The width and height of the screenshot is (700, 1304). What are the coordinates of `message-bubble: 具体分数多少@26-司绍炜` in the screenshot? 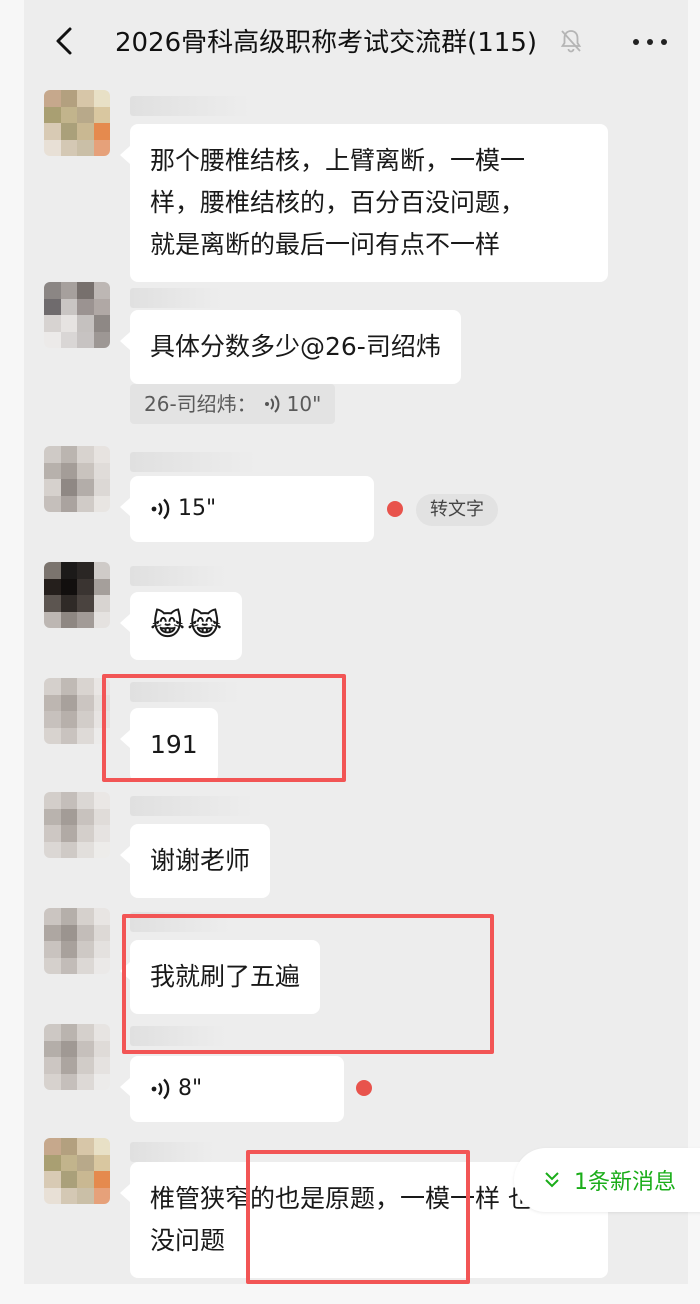 It's located at (290, 347).